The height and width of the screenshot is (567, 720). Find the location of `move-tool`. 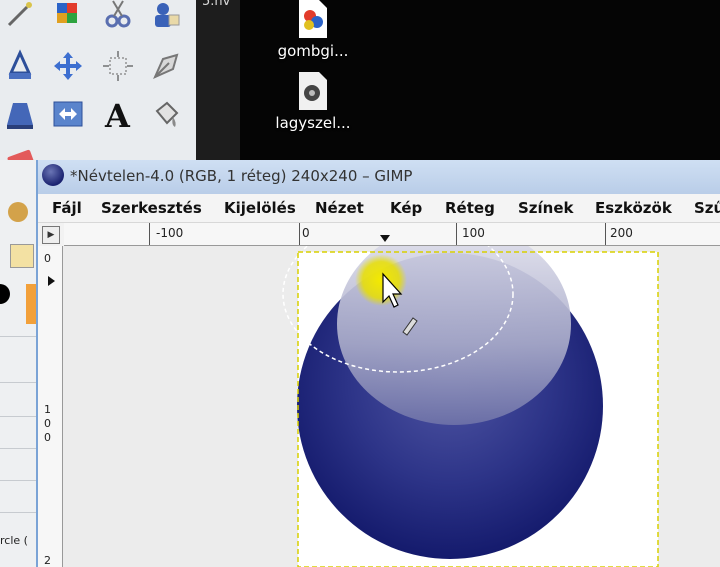

move-tool is located at coordinates (68, 66).